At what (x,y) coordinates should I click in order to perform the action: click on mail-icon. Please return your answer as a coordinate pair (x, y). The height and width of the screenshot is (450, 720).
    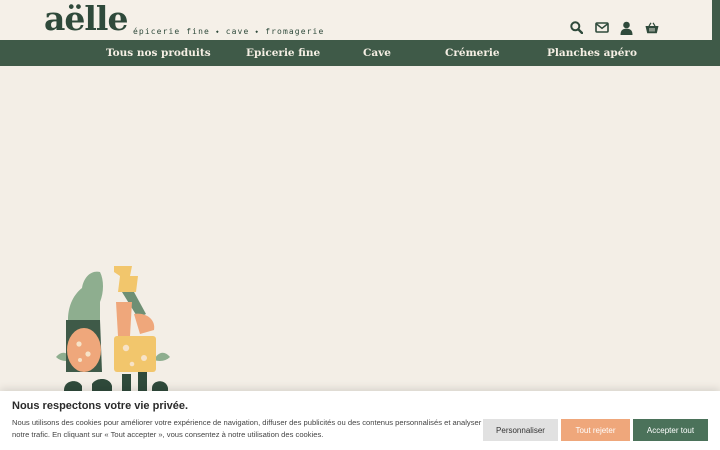
    Looking at the image, I should click on (601, 27).